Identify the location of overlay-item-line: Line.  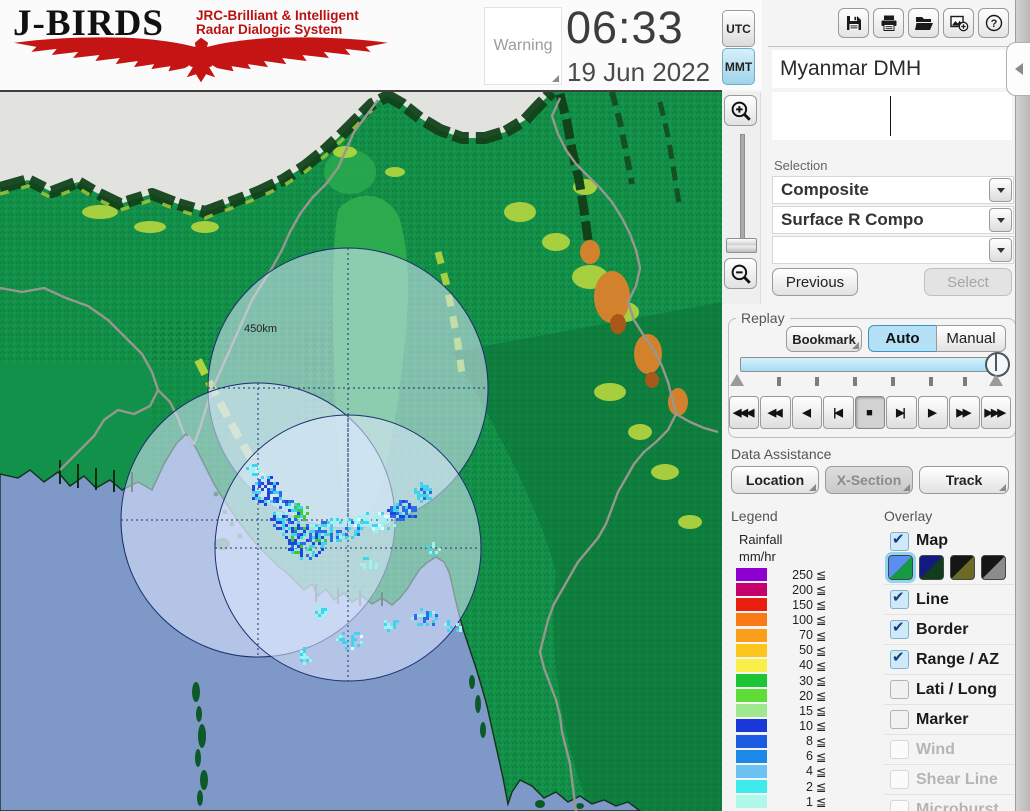
(949, 599).